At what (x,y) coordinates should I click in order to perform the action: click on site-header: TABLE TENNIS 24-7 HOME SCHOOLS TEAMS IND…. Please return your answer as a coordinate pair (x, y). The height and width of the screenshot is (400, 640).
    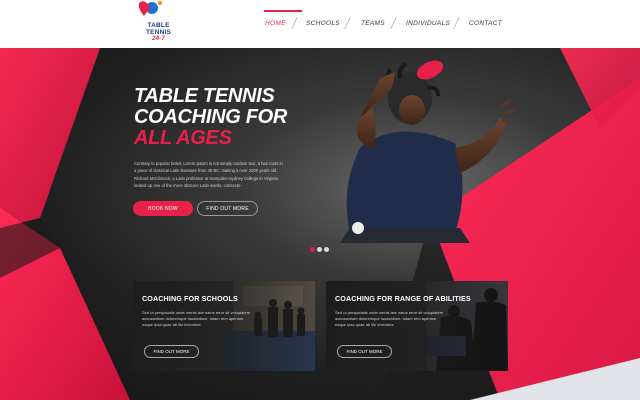
    Looking at the image, I should click on (320, 24).